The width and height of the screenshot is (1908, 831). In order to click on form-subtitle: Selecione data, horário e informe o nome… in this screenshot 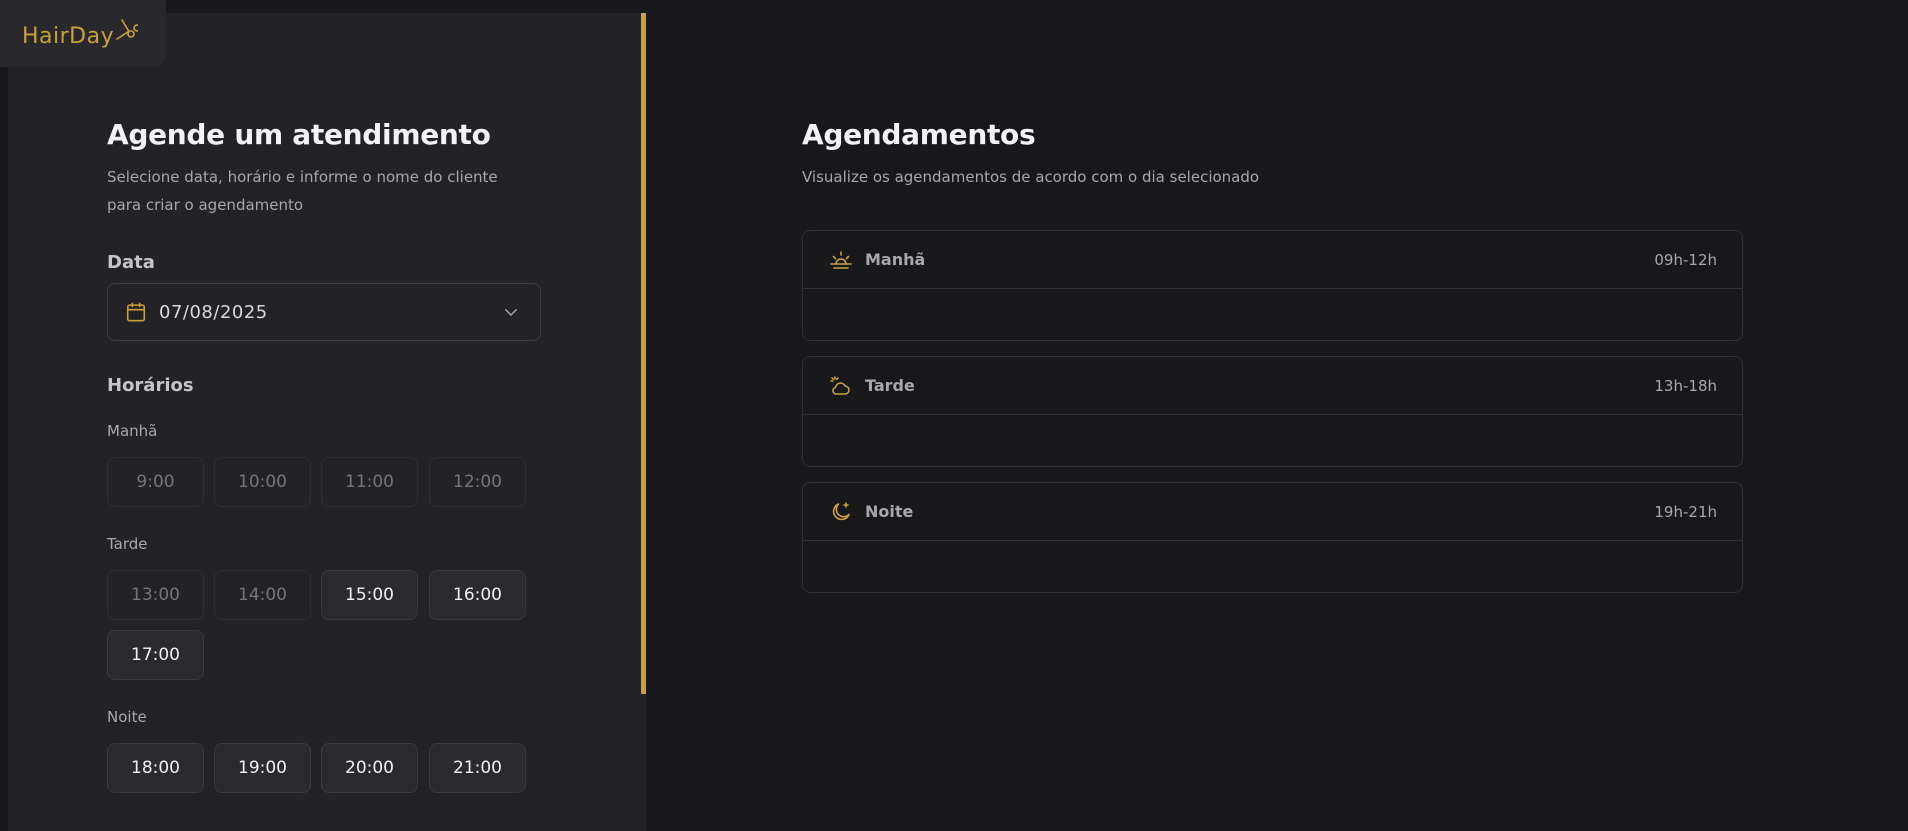, I will do `click(302, 191)`.